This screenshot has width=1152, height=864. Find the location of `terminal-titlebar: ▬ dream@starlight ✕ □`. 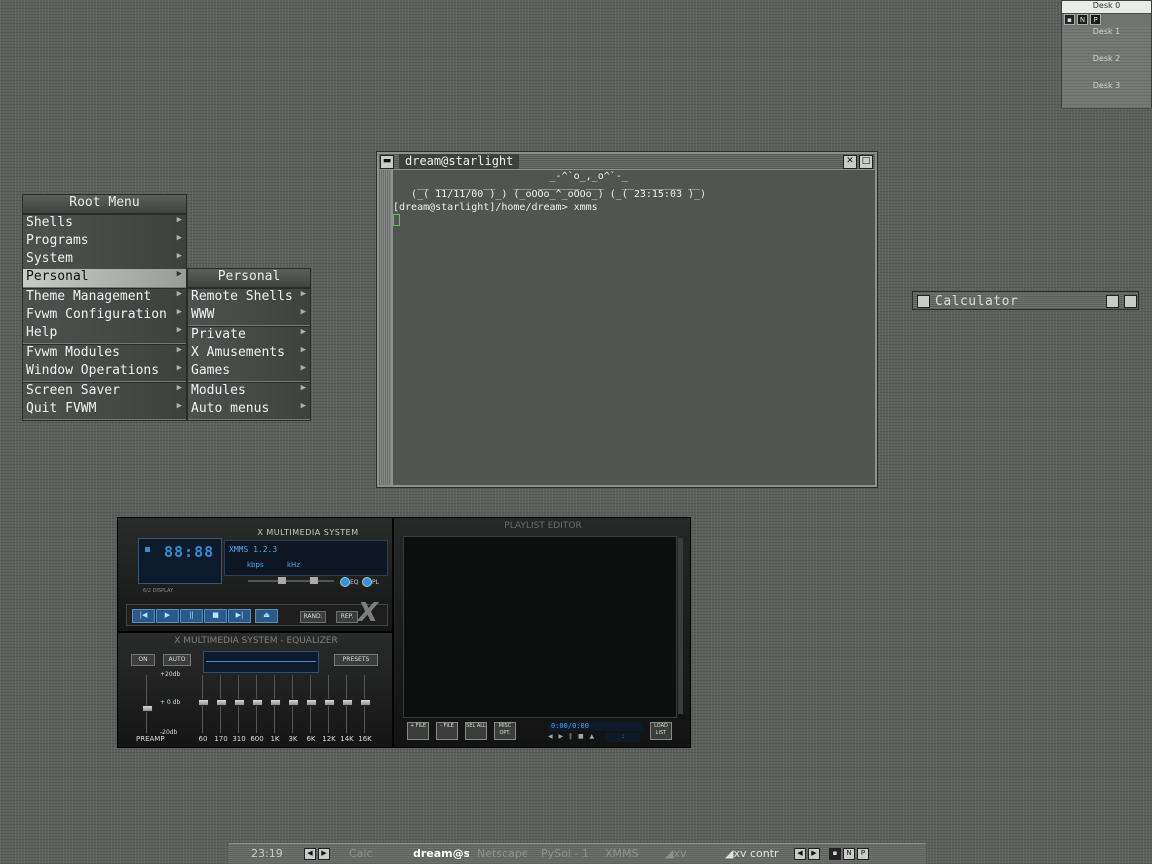

terminal-titlebar: ▬ dream@starlight ✕ □ is located at coordinates (627, 161).